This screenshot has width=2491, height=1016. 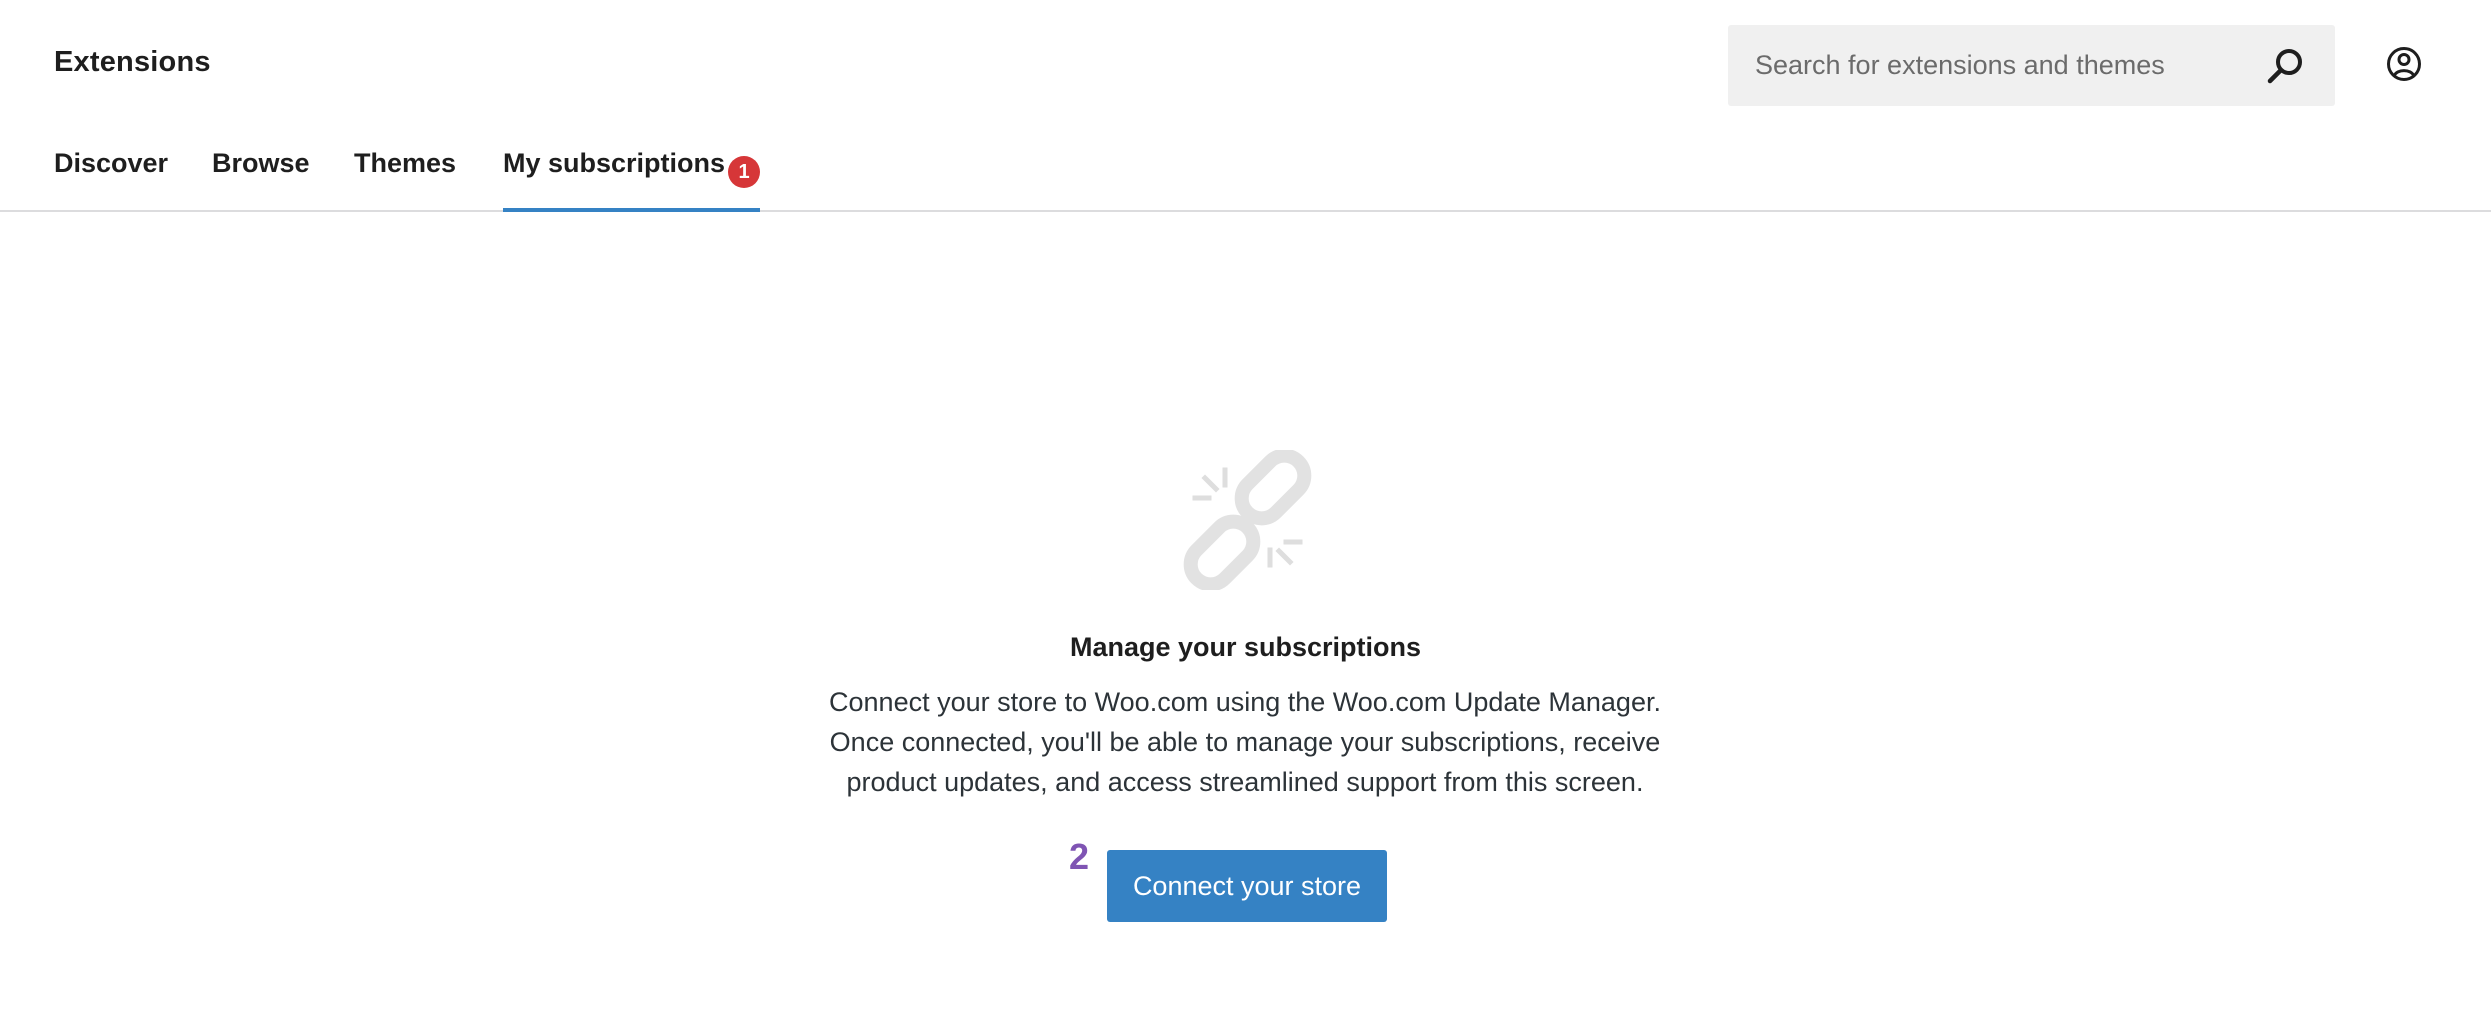 I want to click on tab-browse: Browse, so click(x=261, y=180).